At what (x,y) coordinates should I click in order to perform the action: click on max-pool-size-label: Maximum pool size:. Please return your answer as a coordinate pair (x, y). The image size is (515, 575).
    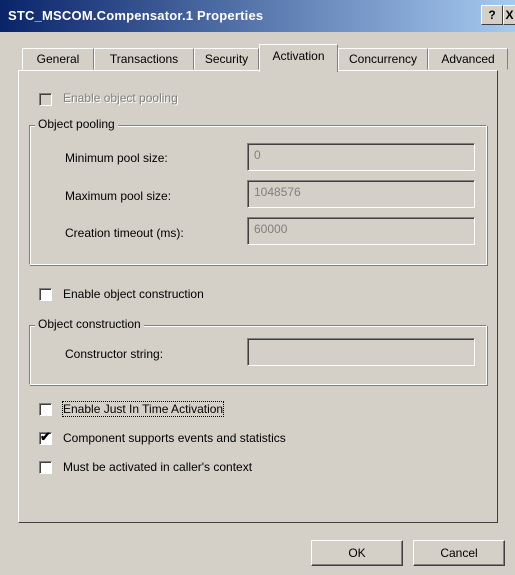
    Looking at the image, I should click on (118, 196).